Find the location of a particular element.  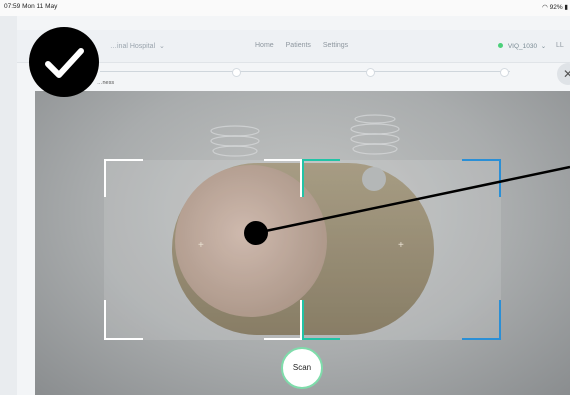

annotation-pointer is located at coordinates (412, 200).